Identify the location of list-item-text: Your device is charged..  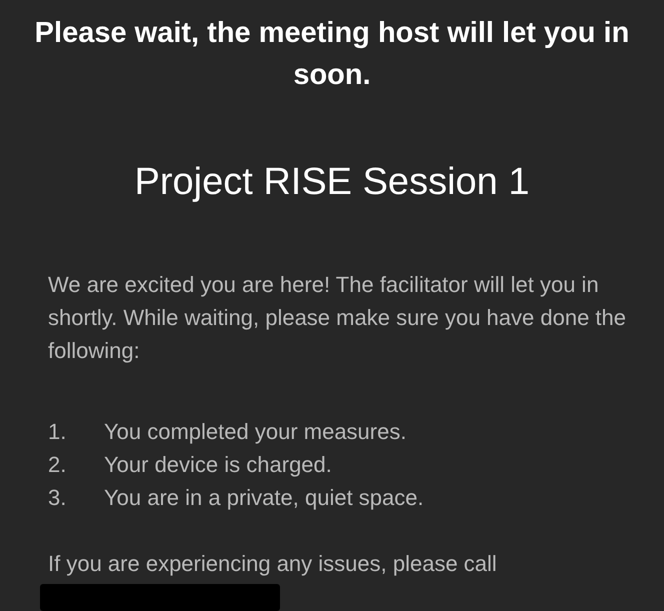
(218, 465).